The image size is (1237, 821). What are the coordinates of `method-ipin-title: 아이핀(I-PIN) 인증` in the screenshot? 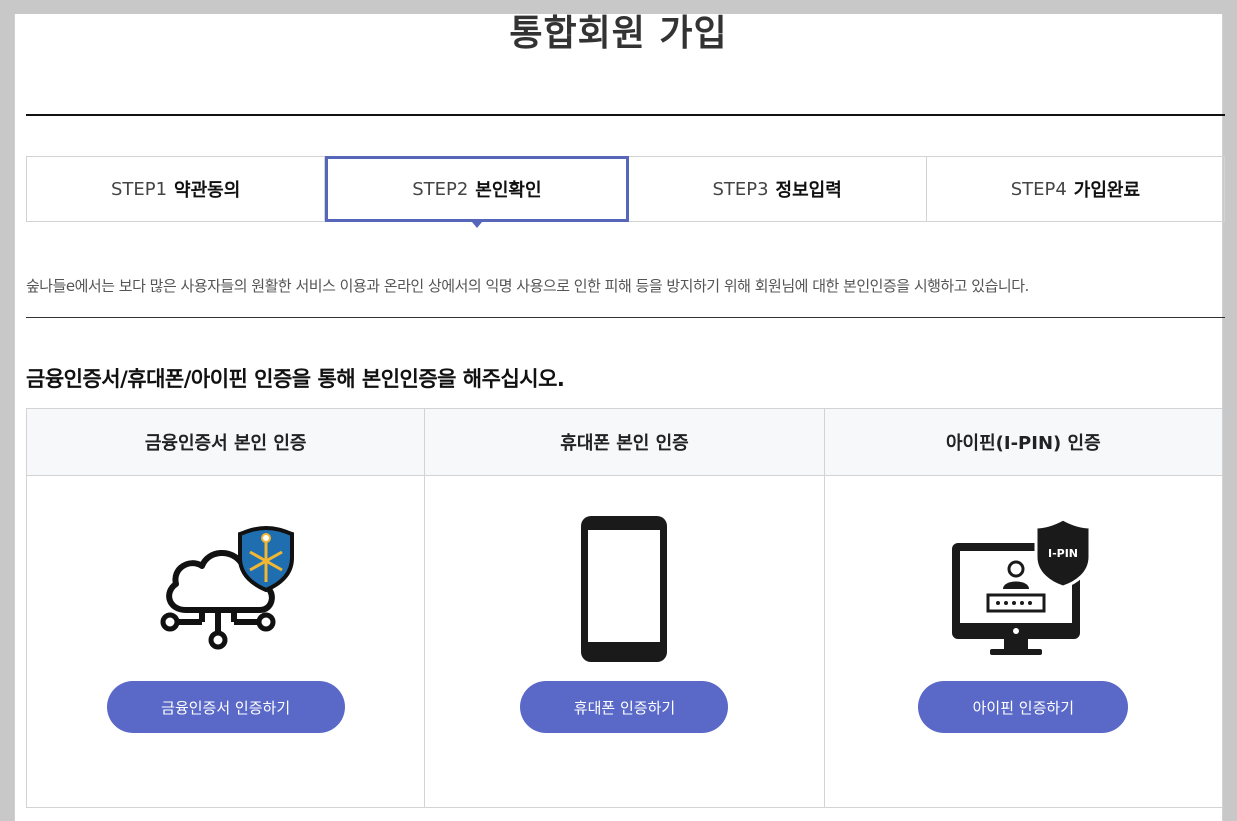 It's located at (1023, 442).